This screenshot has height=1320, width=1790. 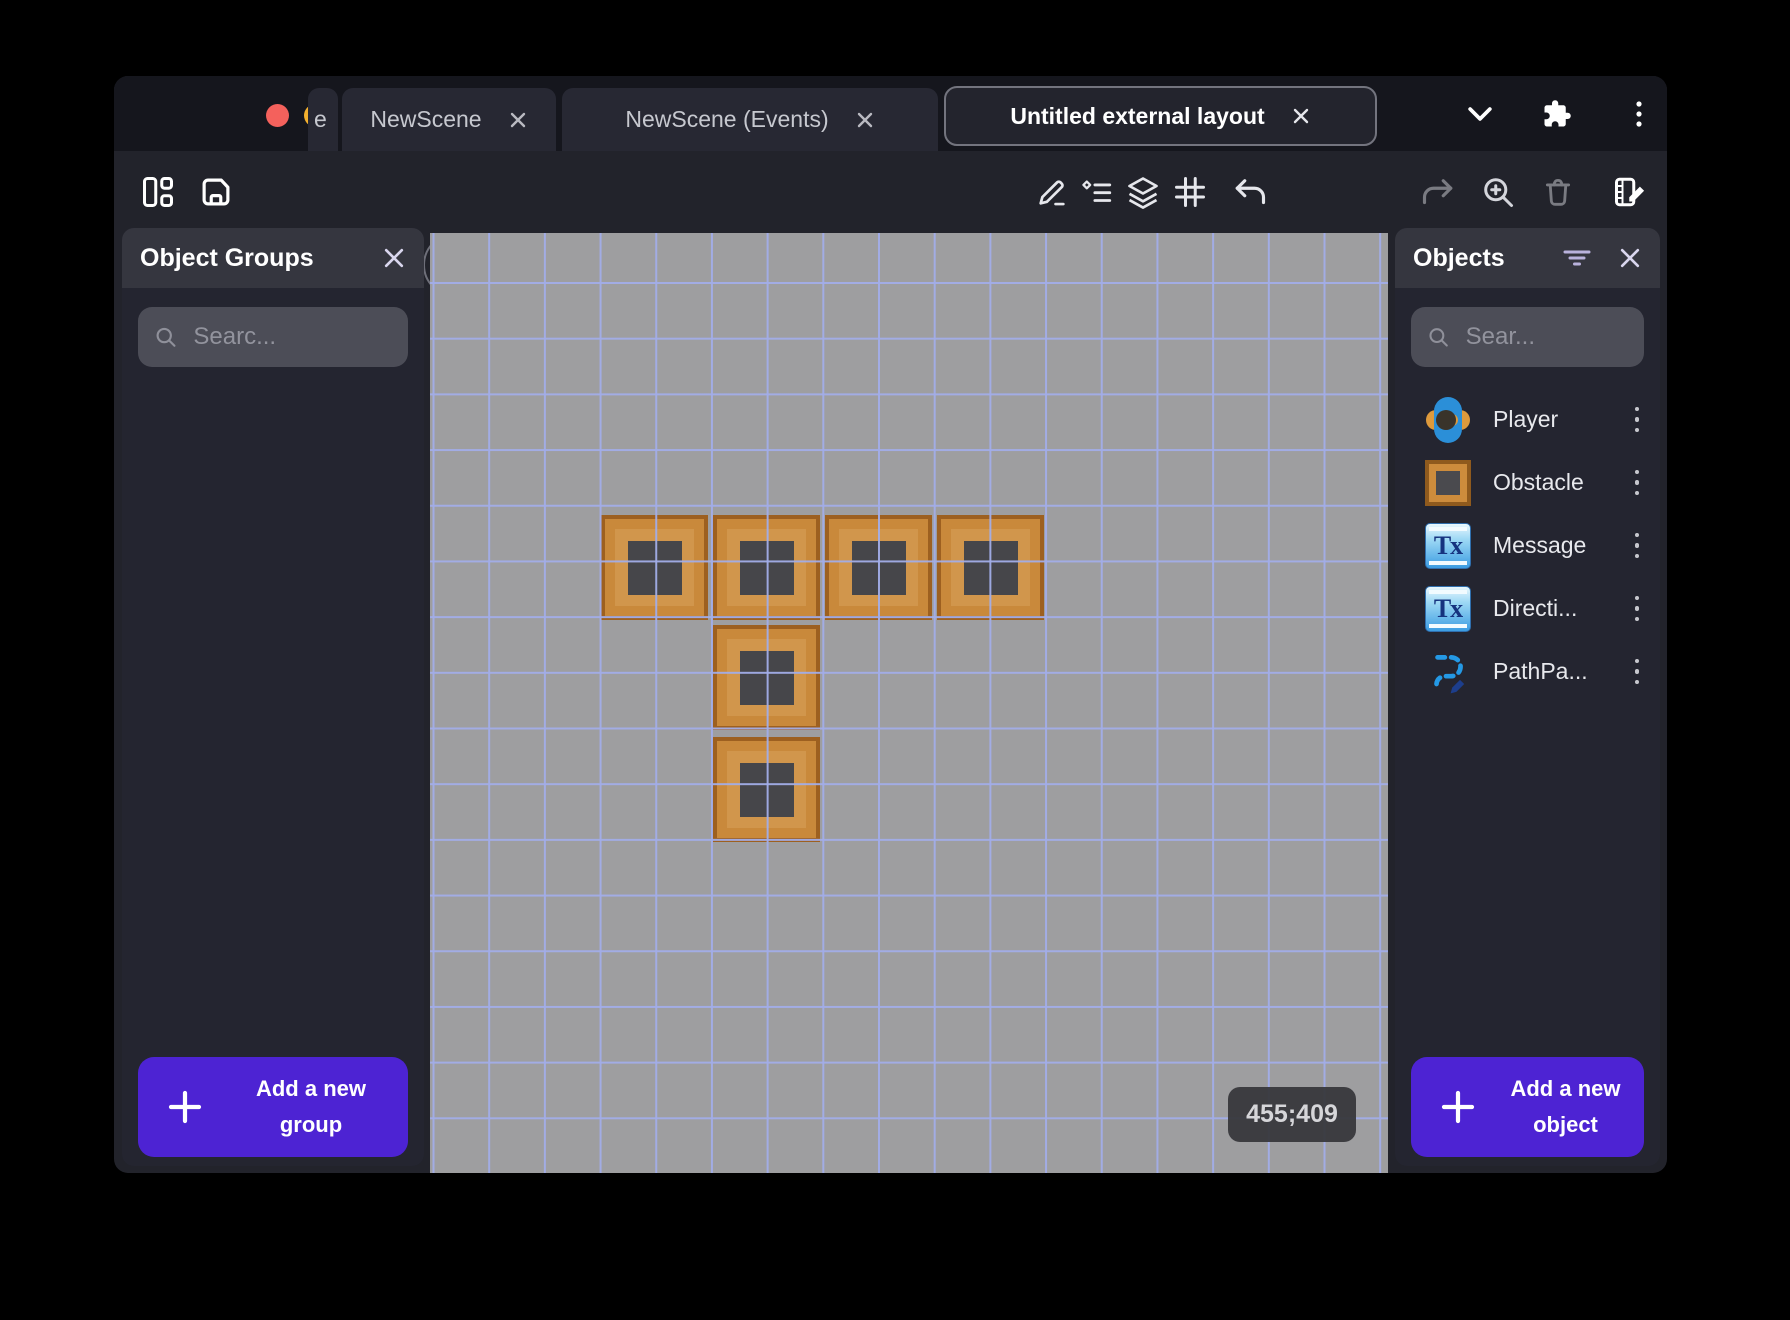 I want to click on save-button, so click(x=216, y=192).